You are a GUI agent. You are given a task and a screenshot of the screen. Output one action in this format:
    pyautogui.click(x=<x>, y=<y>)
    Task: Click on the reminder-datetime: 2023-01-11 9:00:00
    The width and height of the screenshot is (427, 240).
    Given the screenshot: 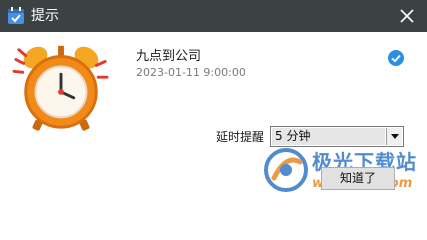 What is the action you would take?
    pyautogui.click(x=191, y=72)
    